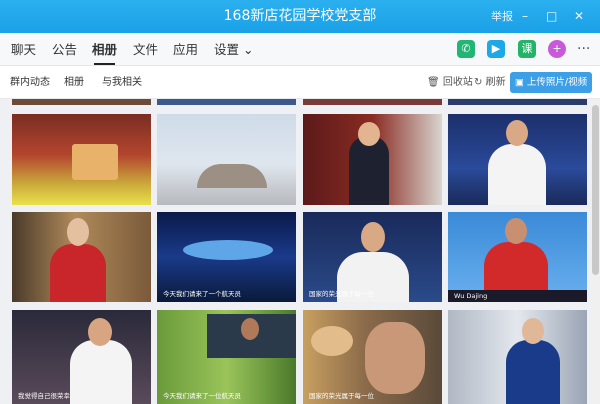 This screenshot has height=404, width=600. Describe the element at coordinates (64, 49) in the screenshot. I see `tab-notice: 公告` at that location.